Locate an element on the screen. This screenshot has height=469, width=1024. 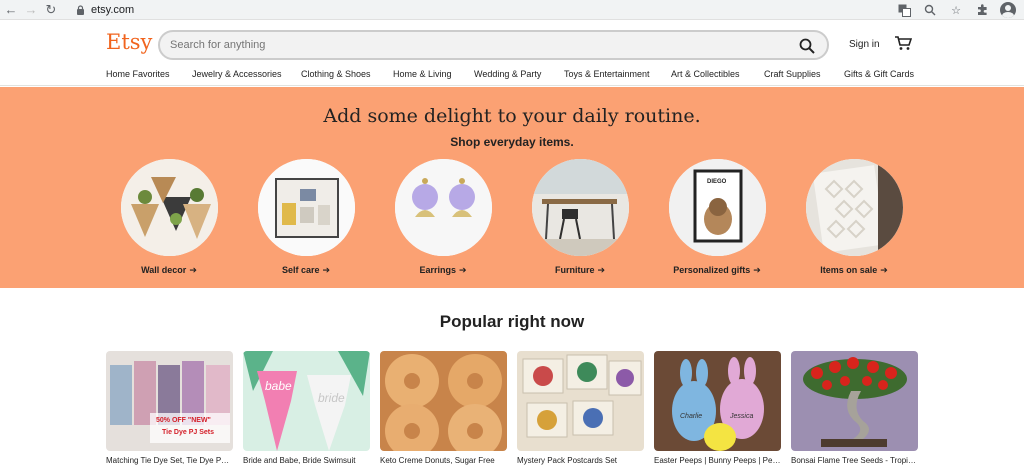
search-icon is located at coordinates (807, 46).